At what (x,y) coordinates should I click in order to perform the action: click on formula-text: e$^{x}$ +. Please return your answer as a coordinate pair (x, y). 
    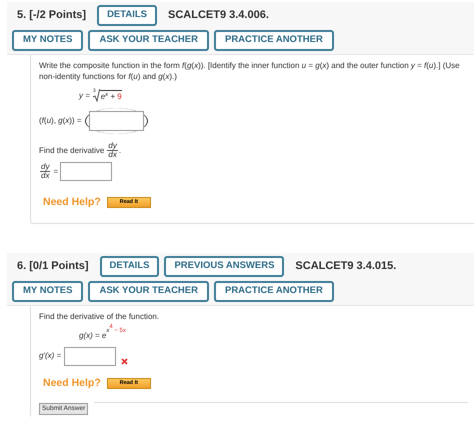
    Looking at the image, I should click on (108, 96).